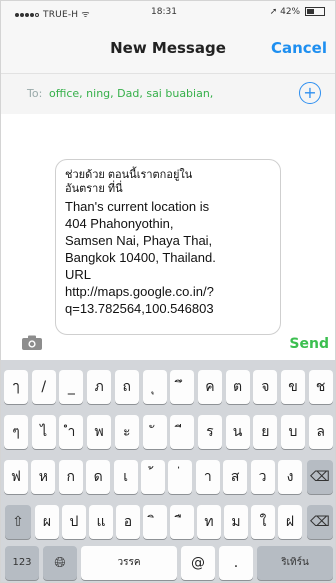 The height and width of the screenshot is (583, 336). What do you see at coordinates (126, 387) in the screenshot?
I see `key-row1-4: ถ` at bounding box center [126, 387].